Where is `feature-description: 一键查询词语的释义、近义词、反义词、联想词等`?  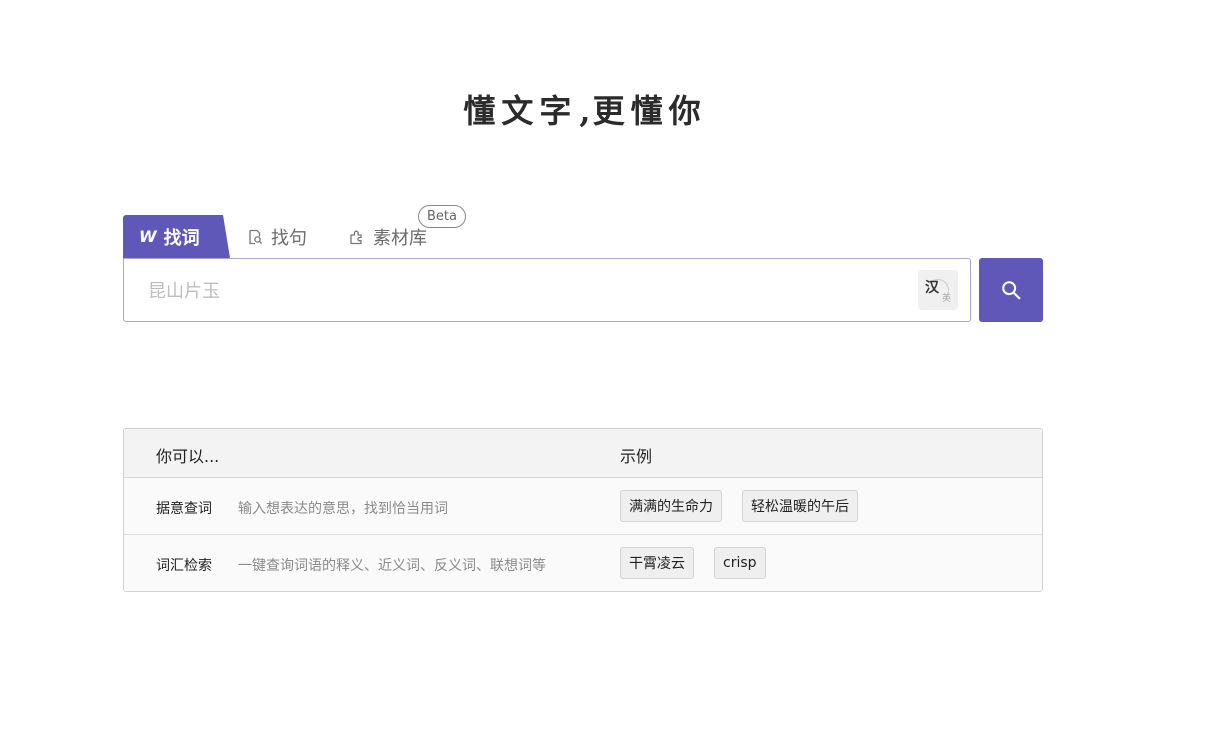
feature-description: 一键查询词语的释义、近义词、反义词、联想词等 is located at coordinates (392, 566).